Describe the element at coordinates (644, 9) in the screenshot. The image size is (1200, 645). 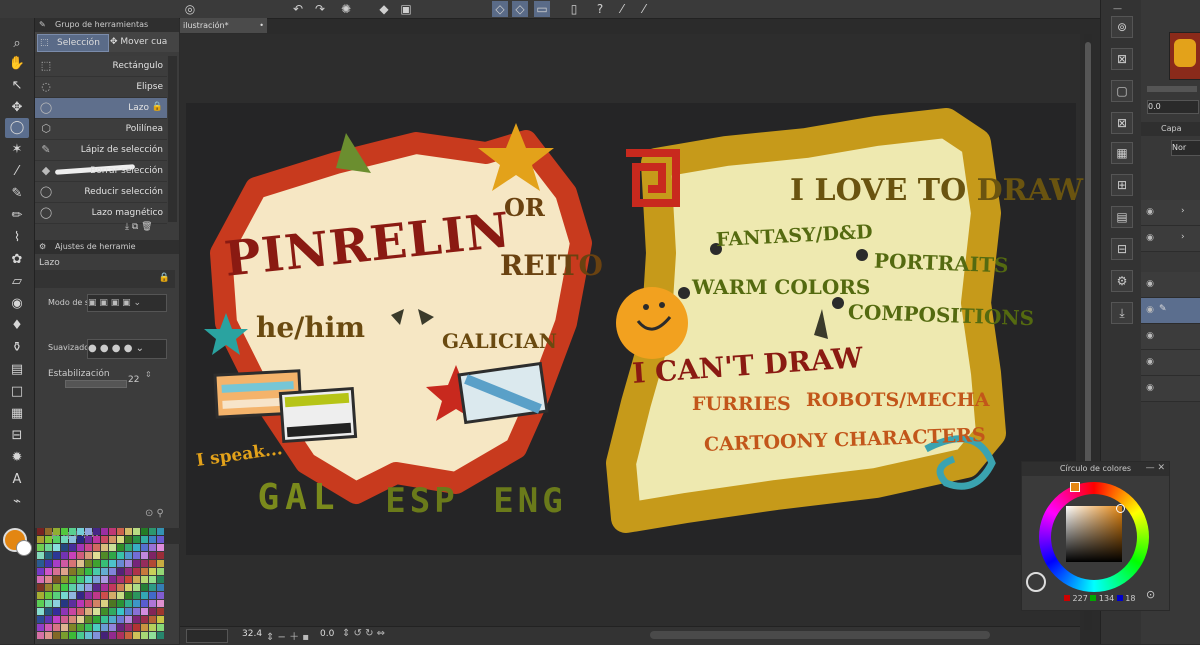
I see `eyedropper-2-icon: ⁄` at that location.